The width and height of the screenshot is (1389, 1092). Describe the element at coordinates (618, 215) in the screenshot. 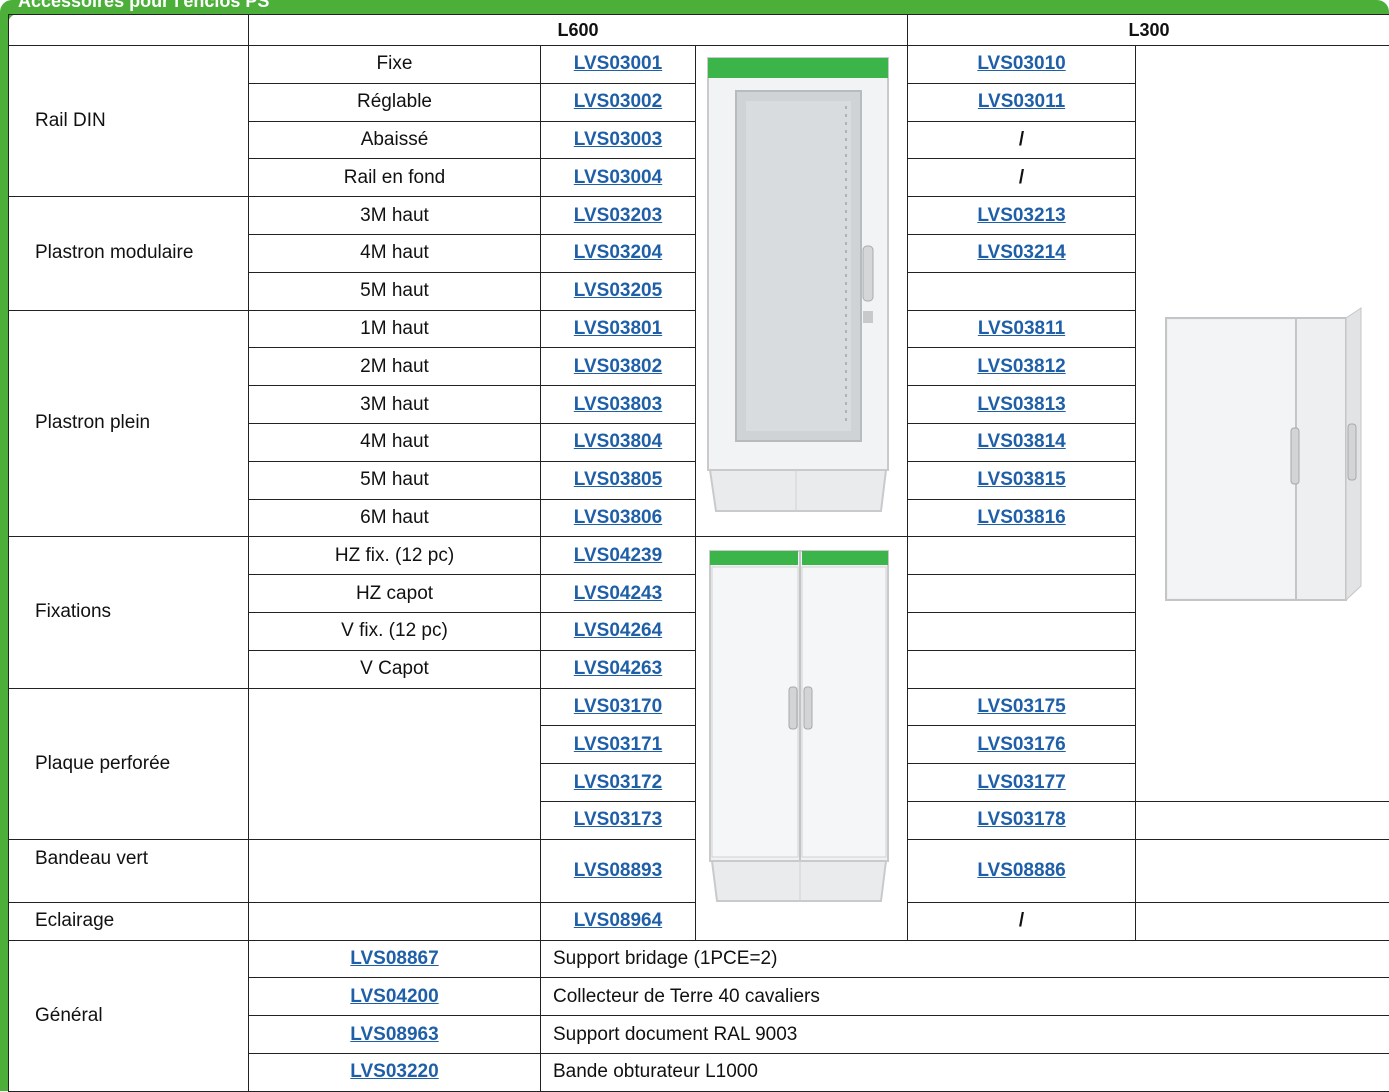

I see `ref-link: LVS03203` at that location.